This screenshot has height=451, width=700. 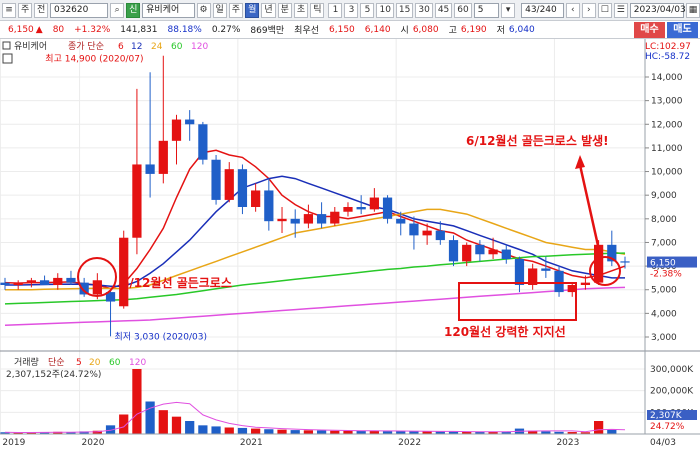 I want to click on period-tab-0: 일, so click(x=219, y=10).